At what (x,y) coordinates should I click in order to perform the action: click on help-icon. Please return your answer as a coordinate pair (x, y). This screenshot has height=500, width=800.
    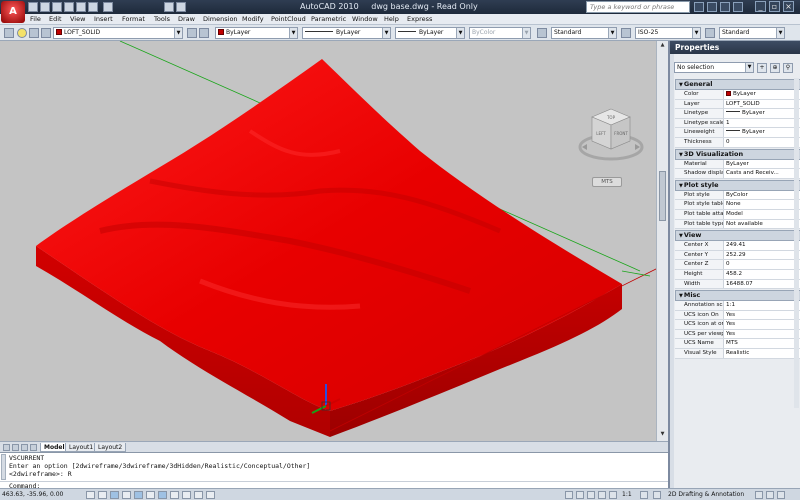
    Looking at the image, I should click on (738, 7).